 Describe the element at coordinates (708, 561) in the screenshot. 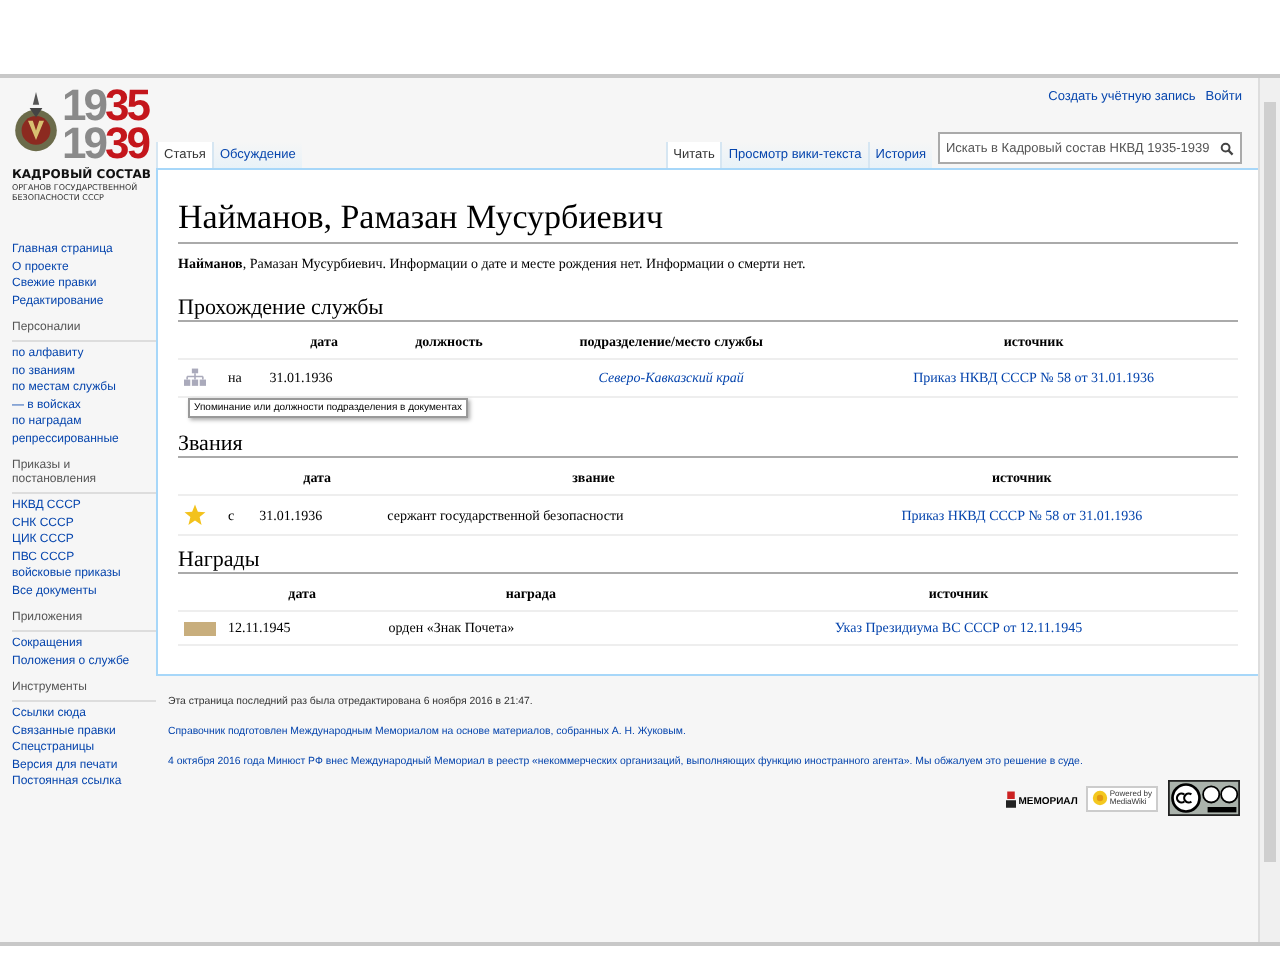

I see `section-heading: Награды` at that location.